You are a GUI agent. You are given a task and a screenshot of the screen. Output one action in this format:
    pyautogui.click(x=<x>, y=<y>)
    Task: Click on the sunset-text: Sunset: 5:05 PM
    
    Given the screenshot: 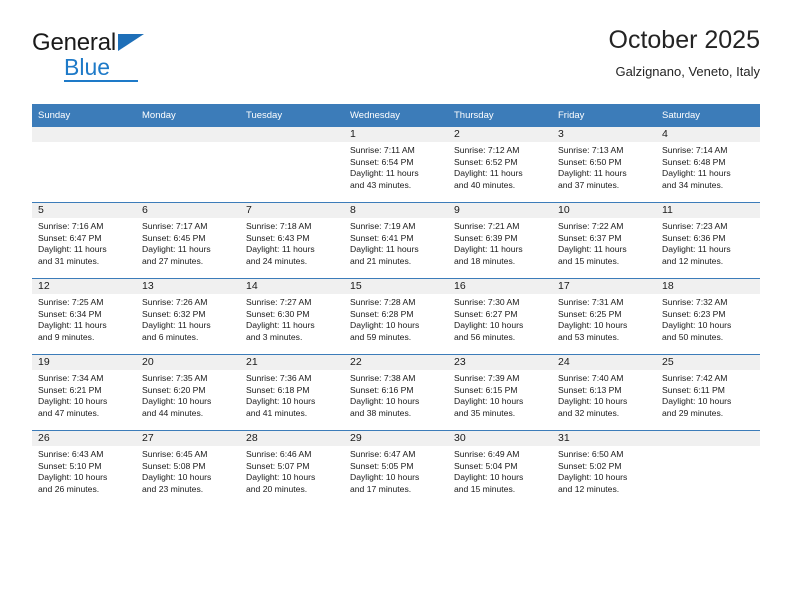 What is the action you would take?
    pyautogui.click(x=382, y=465)
    